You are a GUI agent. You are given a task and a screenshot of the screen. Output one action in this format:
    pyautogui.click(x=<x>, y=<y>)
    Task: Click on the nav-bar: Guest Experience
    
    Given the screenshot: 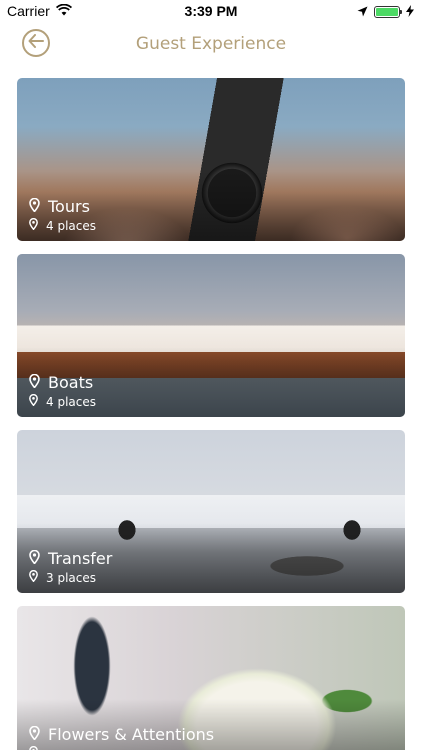 What is the action you would take?
    pyautogui.click(x=211, y=44)
    